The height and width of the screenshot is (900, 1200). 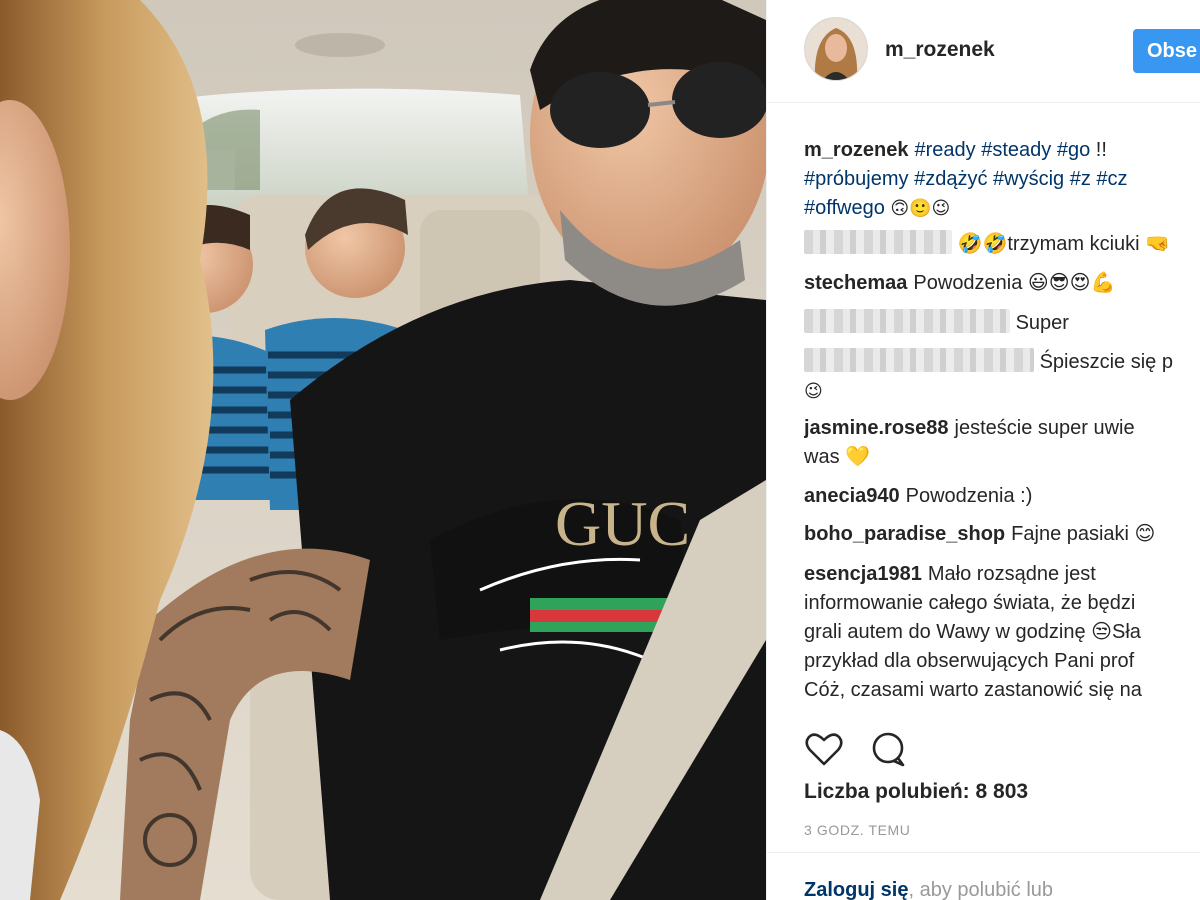 I want to click on likes-count: Liczba polubień: 8 803, so click(x=916, y=792).